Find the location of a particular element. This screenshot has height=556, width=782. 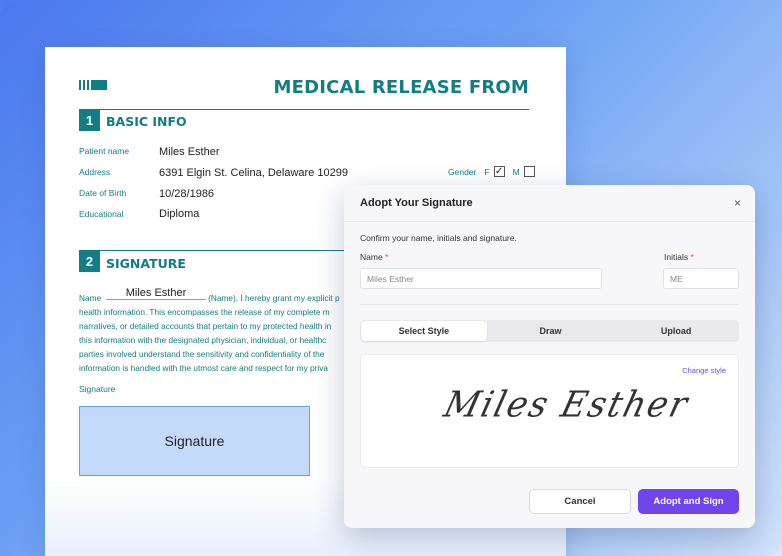

name-field-label: Name * is located at coordinates (374, 257).